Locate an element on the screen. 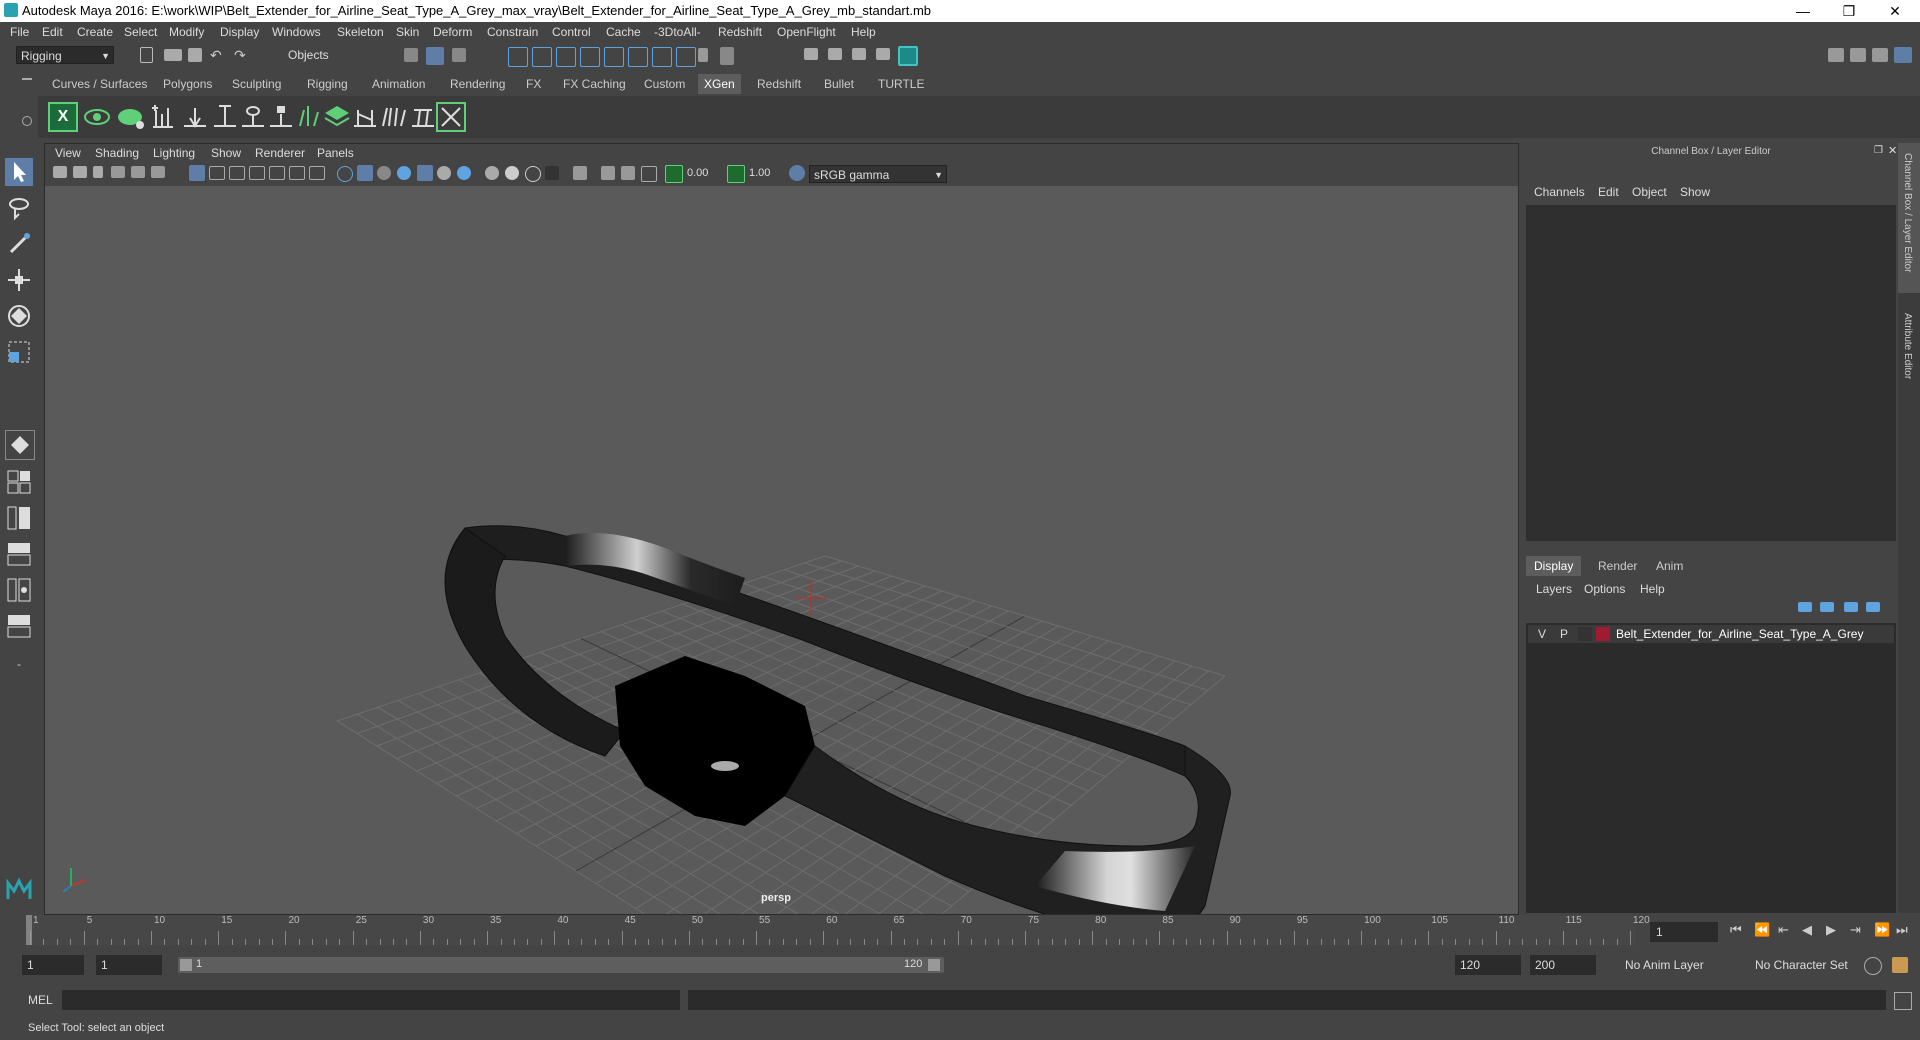 The height and width of the screenshot is (1040, 1920). resolution-gate-icon is located at coordinates (237, 173).